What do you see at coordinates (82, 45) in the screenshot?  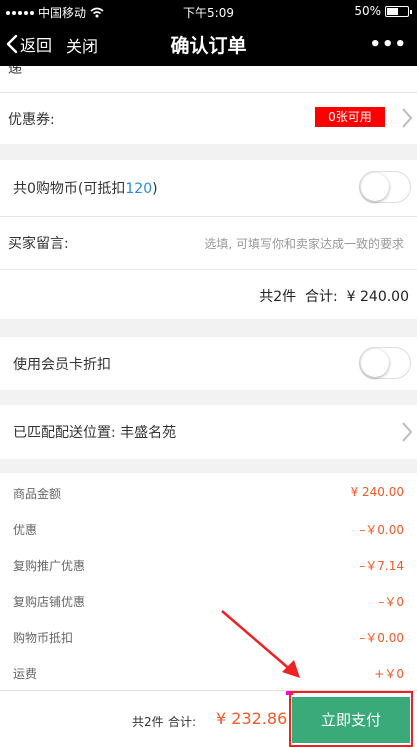 I see `close-button: 关闭` at bounding box center [82, 45].